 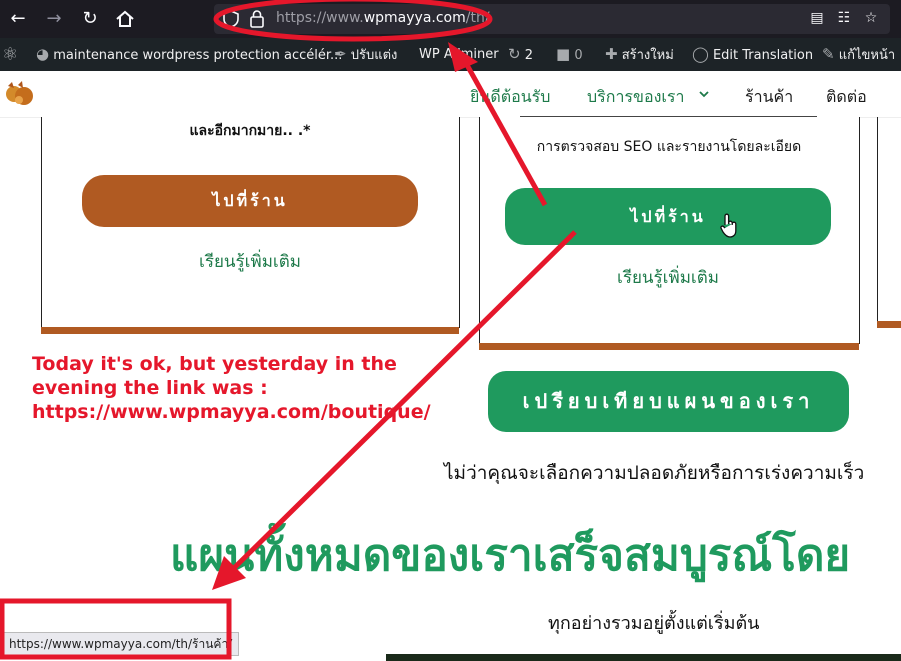 I want to click on status-highlight-box, so click(x=116, y=629).